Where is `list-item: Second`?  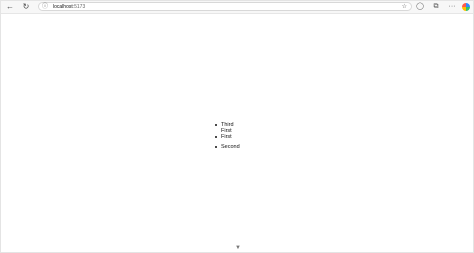 list-item: Second is located at coordinates (227, 147).